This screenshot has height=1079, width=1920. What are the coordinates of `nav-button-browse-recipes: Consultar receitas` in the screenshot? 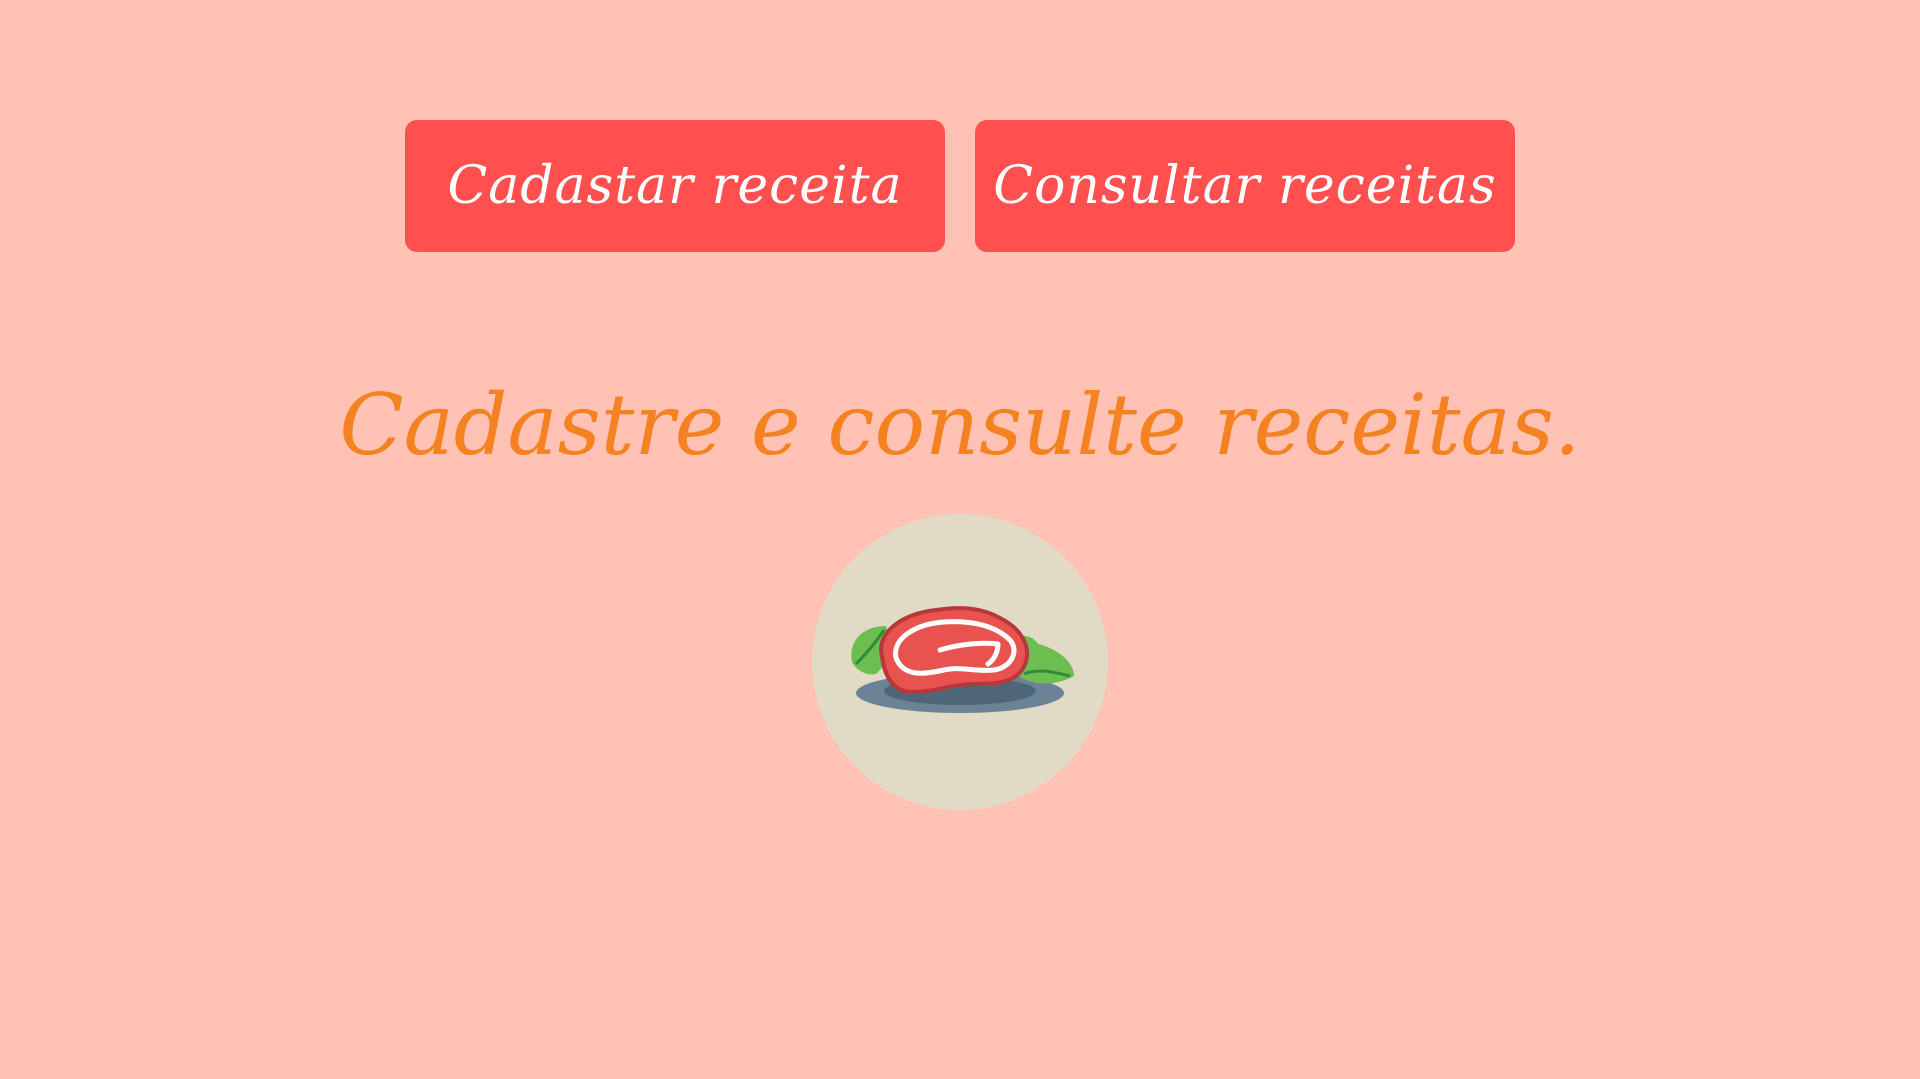 It's located at (1245, 186).